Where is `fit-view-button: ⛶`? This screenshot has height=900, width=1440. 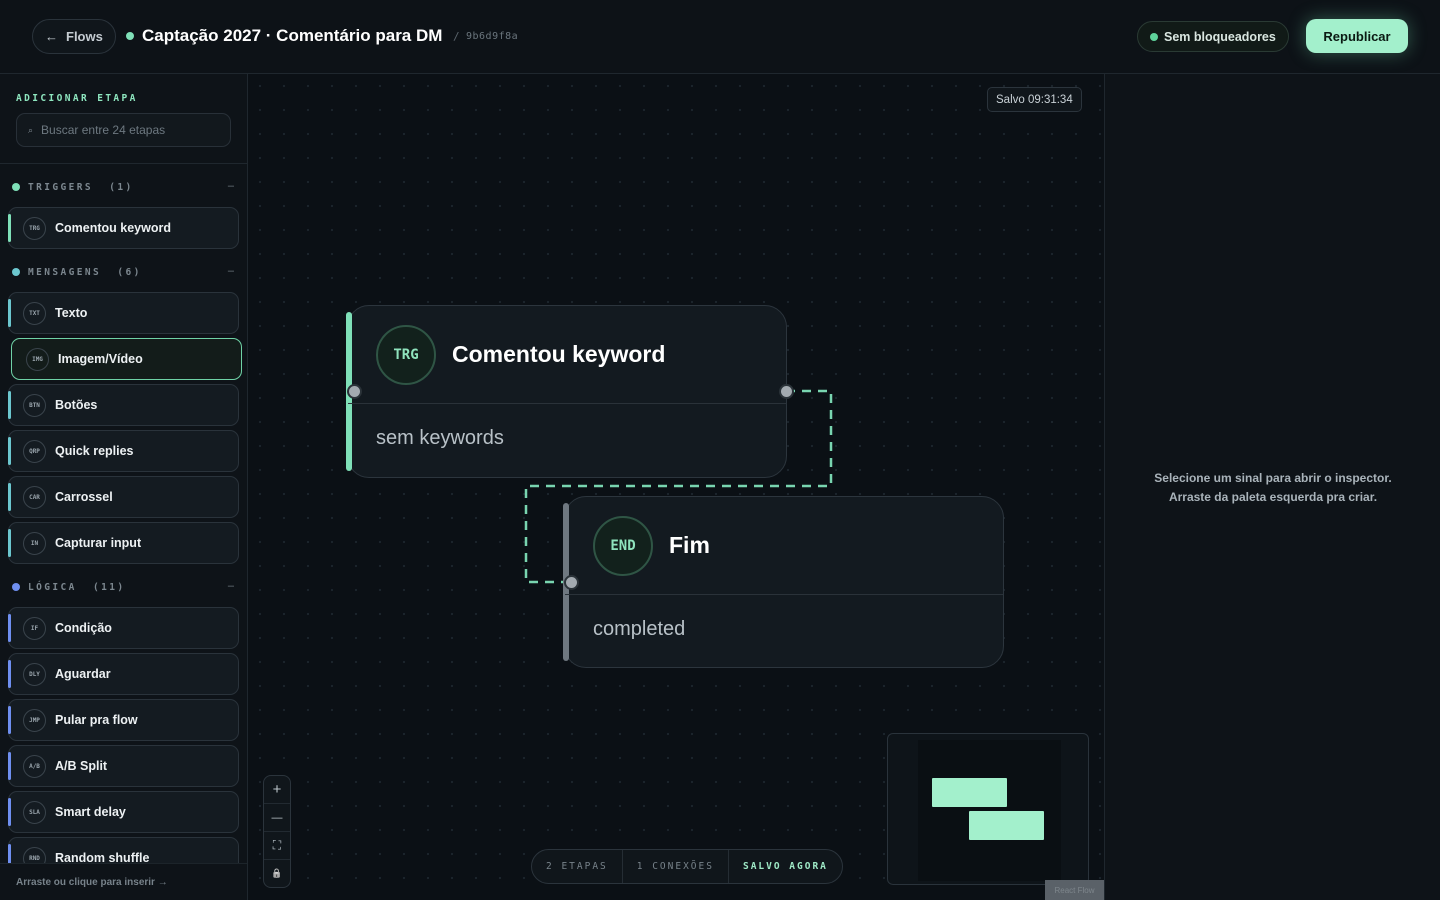 fit-view-button: ⛶ is located at coordinates (277, 846).